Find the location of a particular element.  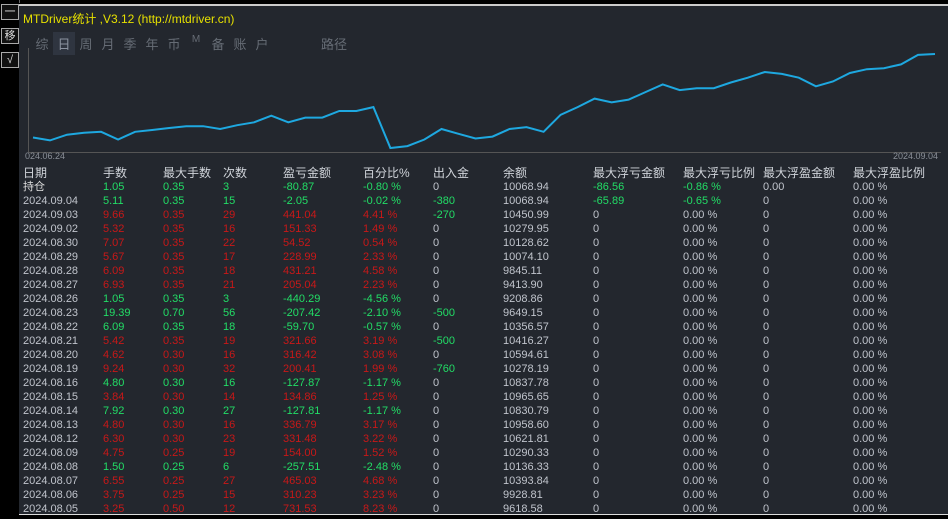

table-cell: 10356.57 is located at coordinates (526, 327).